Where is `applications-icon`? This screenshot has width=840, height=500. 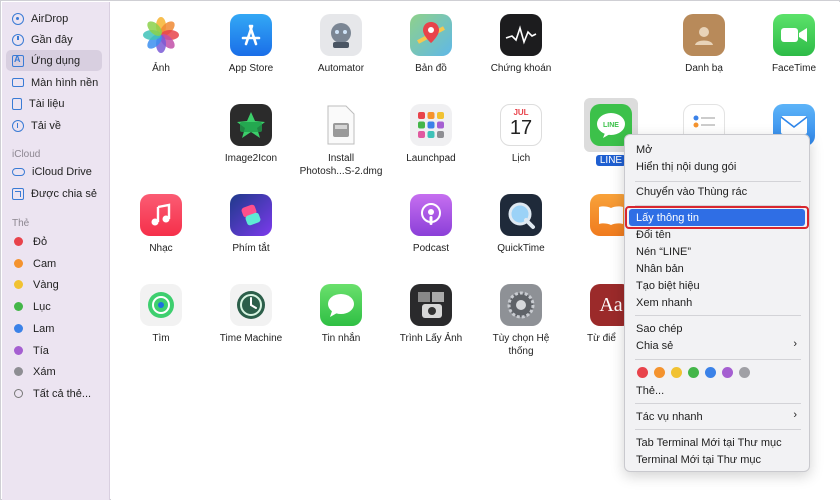 applications-icon is located at coordinates (18, 60).